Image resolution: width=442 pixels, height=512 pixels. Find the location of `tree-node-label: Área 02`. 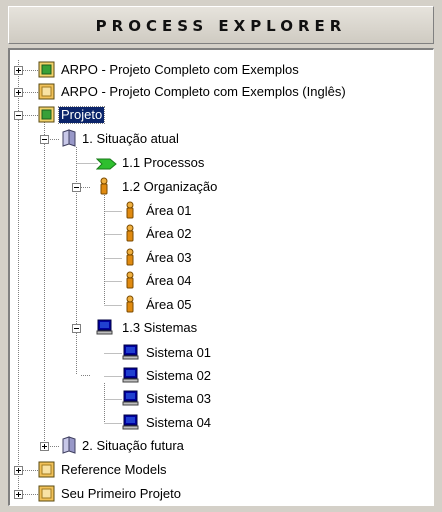

tree-node-label: Área 02 is located at coordinates (169, 233).